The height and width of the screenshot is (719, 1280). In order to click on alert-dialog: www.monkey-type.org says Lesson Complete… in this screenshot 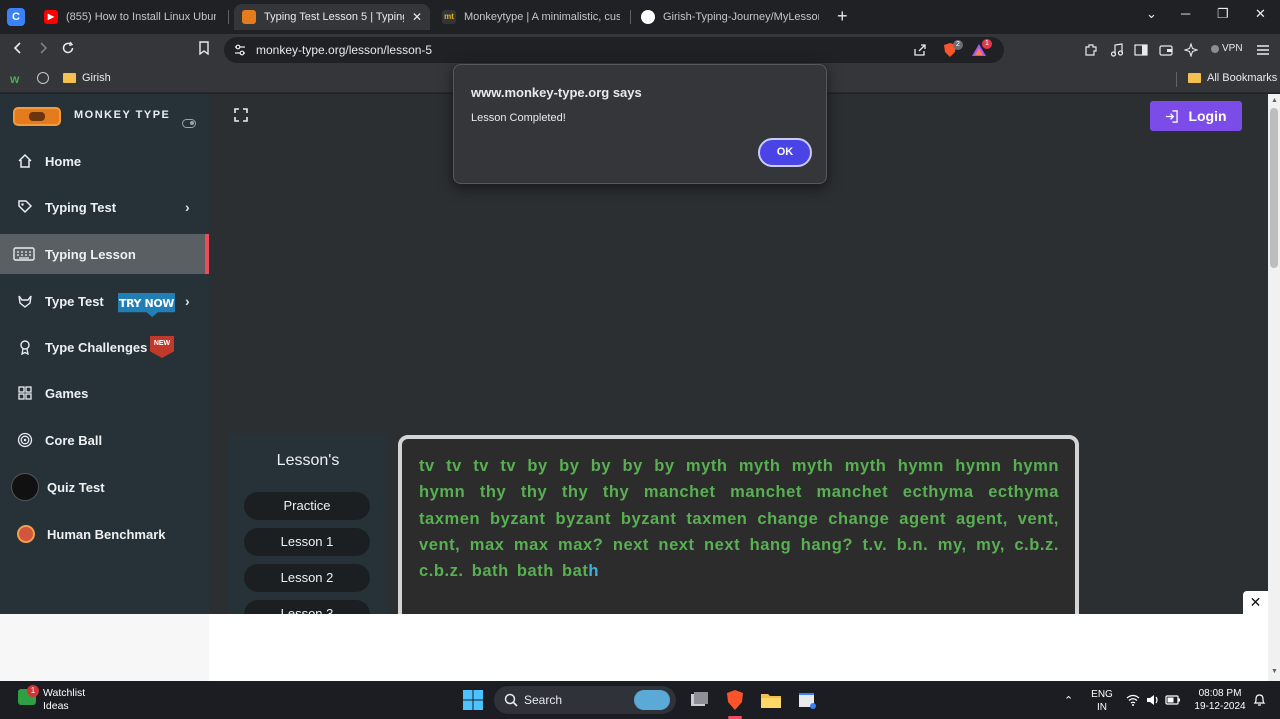, I will do `click(640, 124)`.